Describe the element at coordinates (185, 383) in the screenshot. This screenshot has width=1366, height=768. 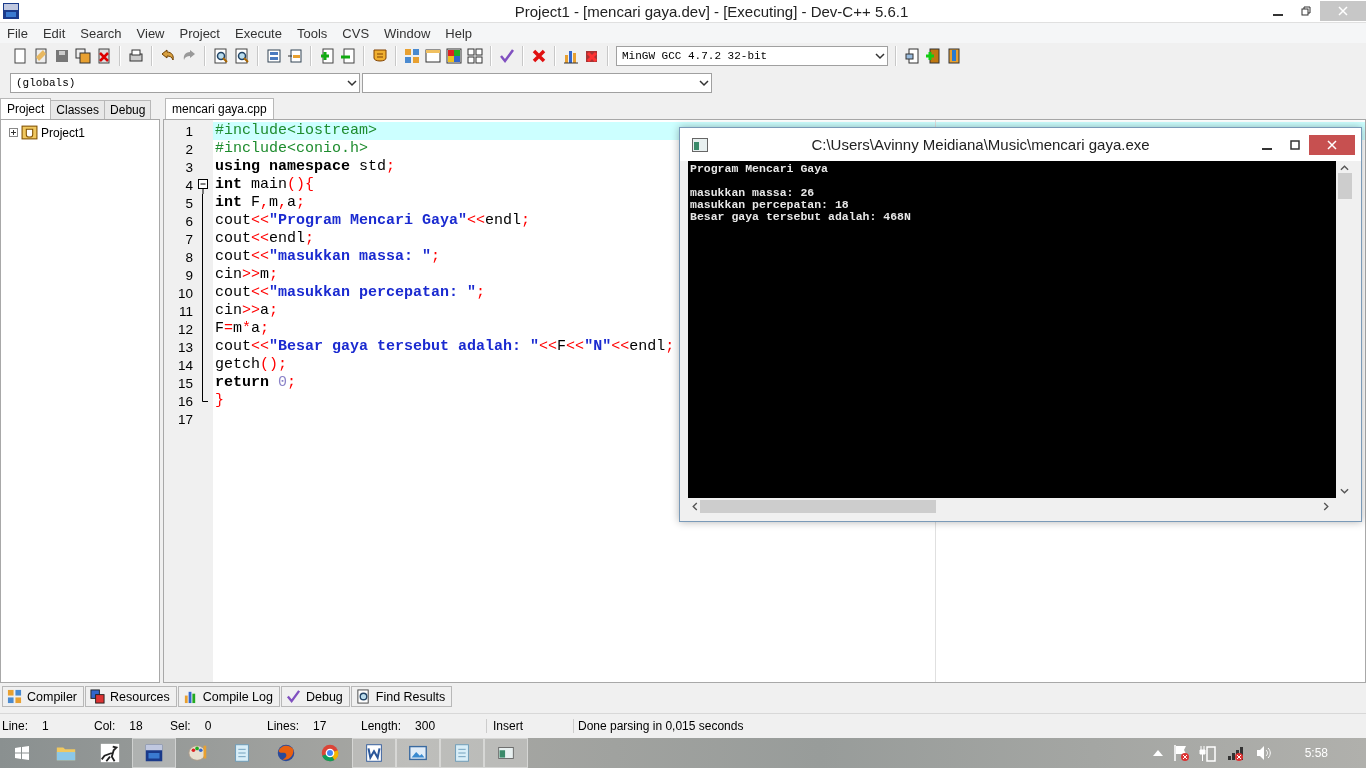
I see `line-number: 15` at that location.